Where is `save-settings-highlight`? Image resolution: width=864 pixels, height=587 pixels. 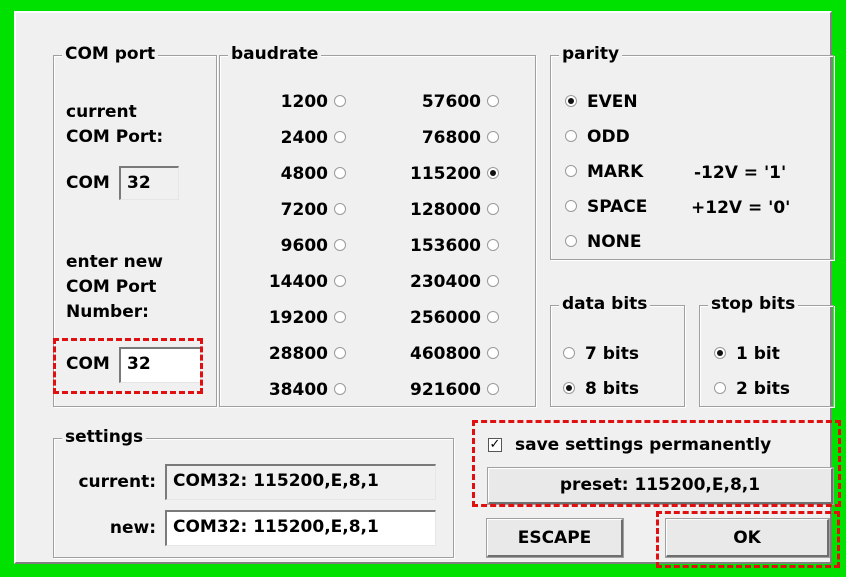
save-settings-highlight is located at coordinates (656, 463).